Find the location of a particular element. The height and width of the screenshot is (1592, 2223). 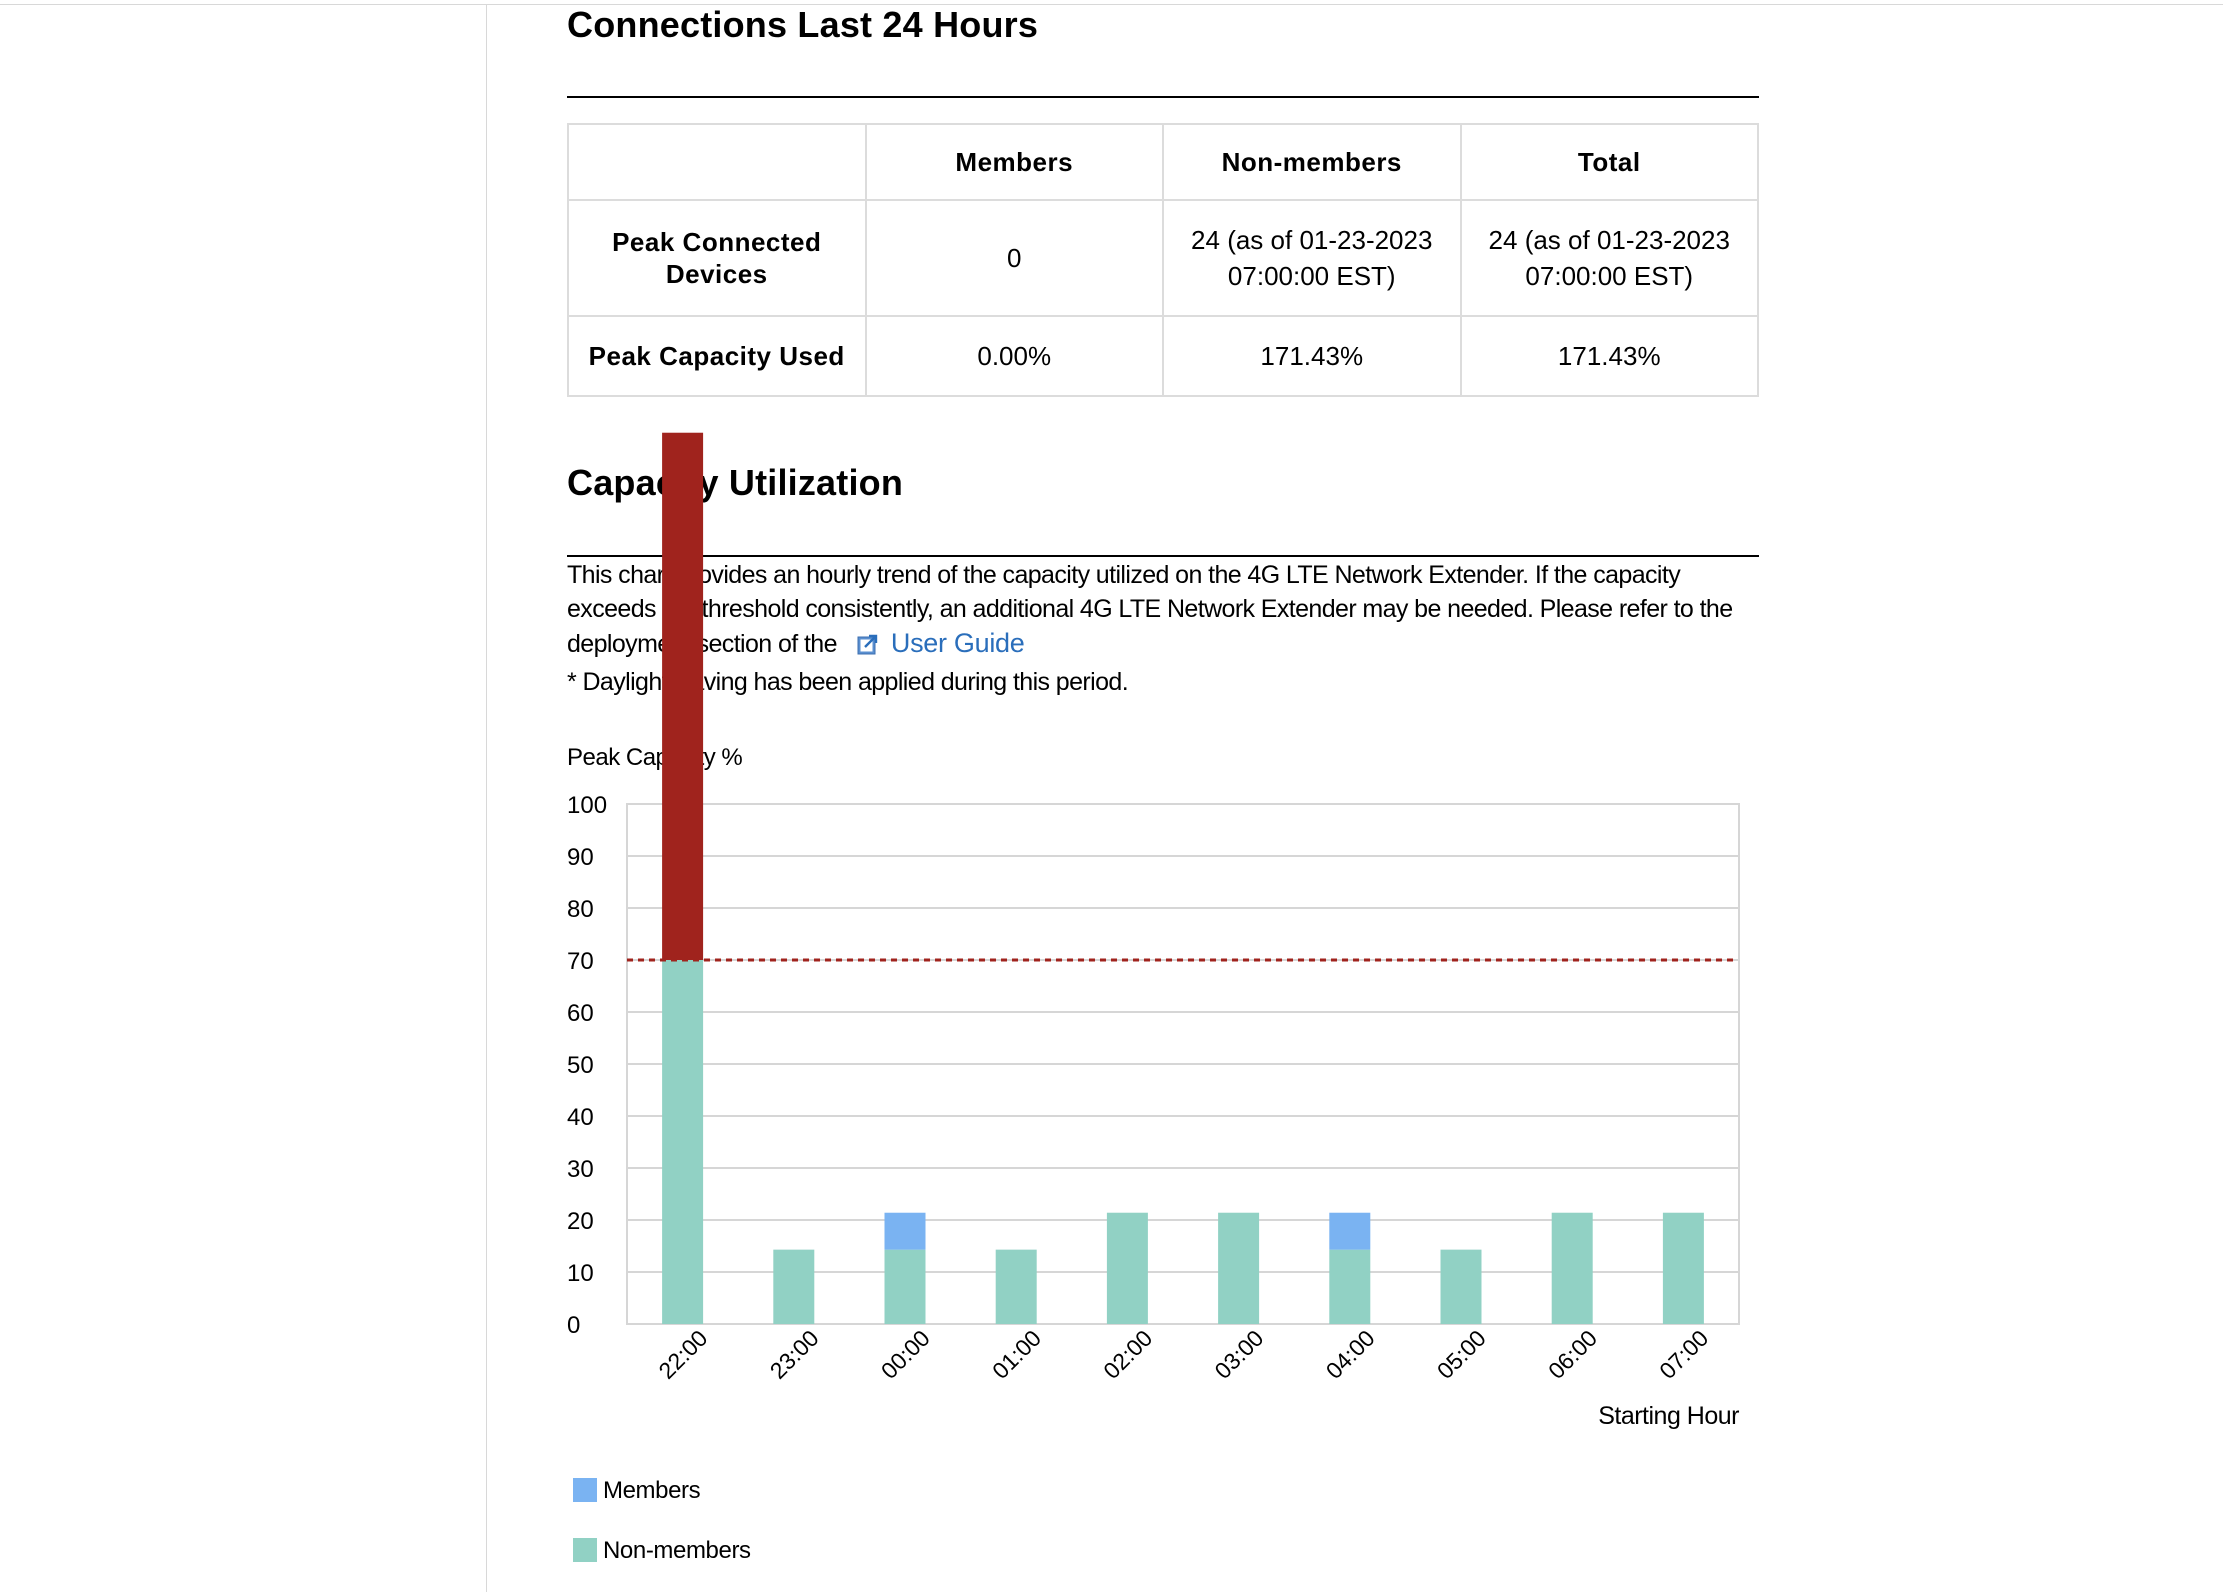

y-tick-label: 40 is located at coordinates (580, 1117).